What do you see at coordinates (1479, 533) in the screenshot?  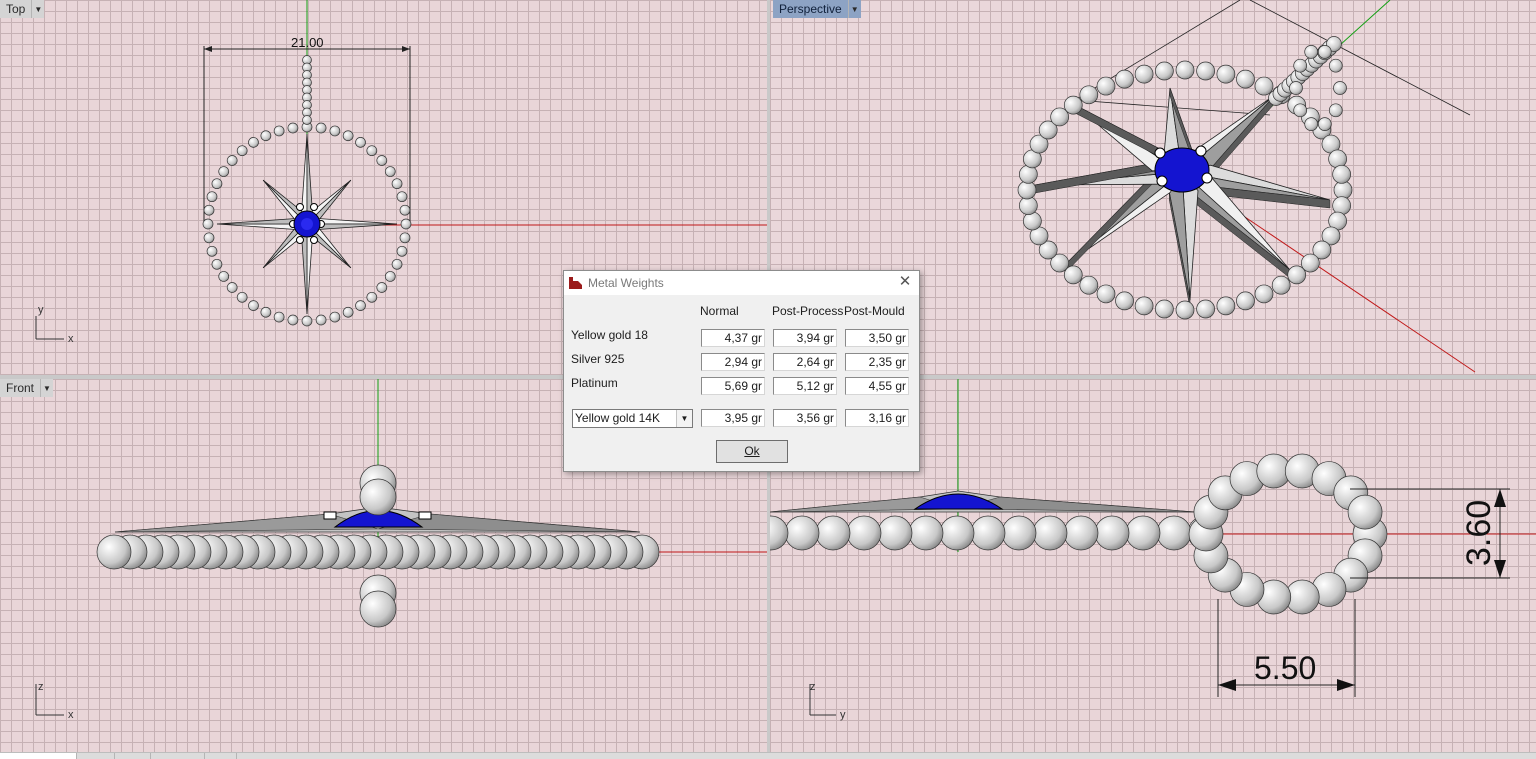 I see `dimension-height-label: 3.60` at bounding box center [1479, 533].